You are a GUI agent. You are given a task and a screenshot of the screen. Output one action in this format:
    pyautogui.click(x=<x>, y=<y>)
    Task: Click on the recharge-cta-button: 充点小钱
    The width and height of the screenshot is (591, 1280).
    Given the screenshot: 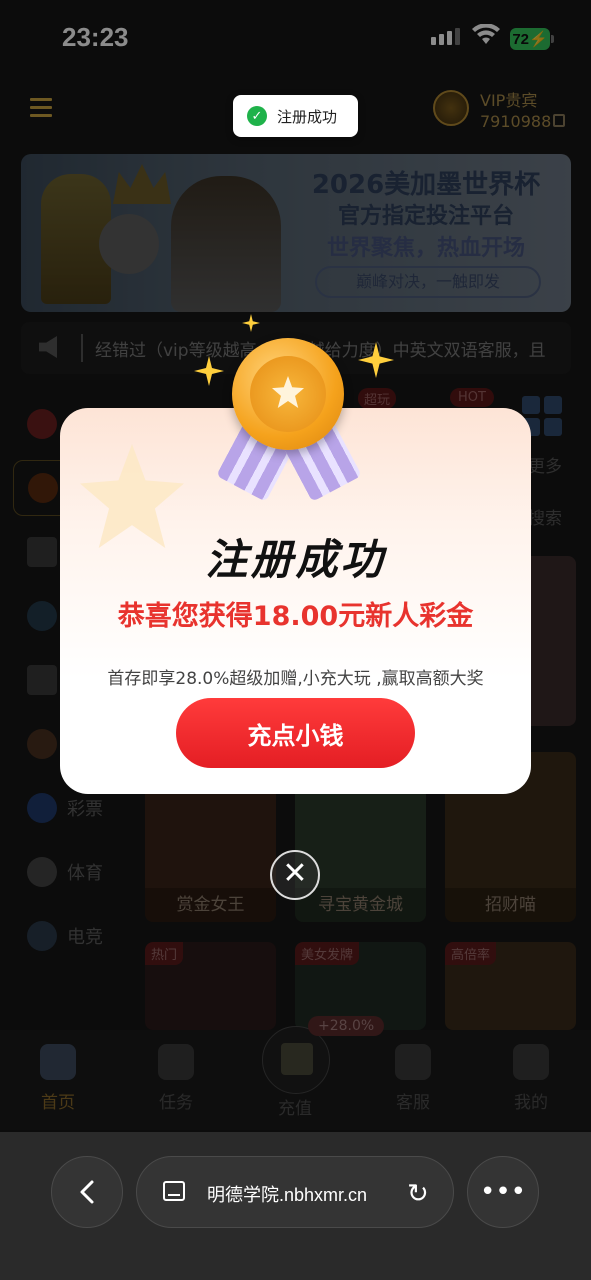 What is the action you would take?
    pyautogui.click(x=295, y=733)
    